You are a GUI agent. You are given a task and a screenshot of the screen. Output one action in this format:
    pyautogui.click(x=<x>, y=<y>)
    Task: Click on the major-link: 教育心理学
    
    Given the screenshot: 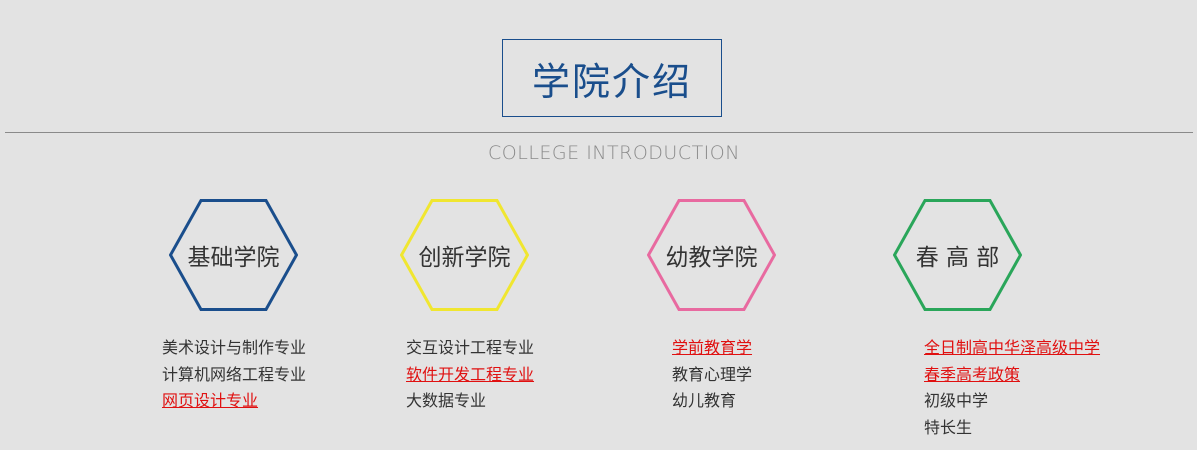 What is the action you would take?
    pyautogui.click(x=712, y=375)
    